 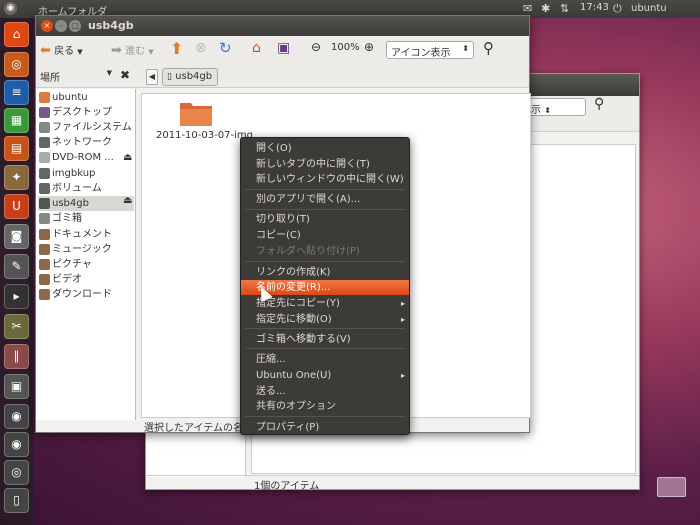 What do you see at coordinates (649, 8) in the screenshot?
I see `user-name: ubuntu` at bounding box center [649, 8].